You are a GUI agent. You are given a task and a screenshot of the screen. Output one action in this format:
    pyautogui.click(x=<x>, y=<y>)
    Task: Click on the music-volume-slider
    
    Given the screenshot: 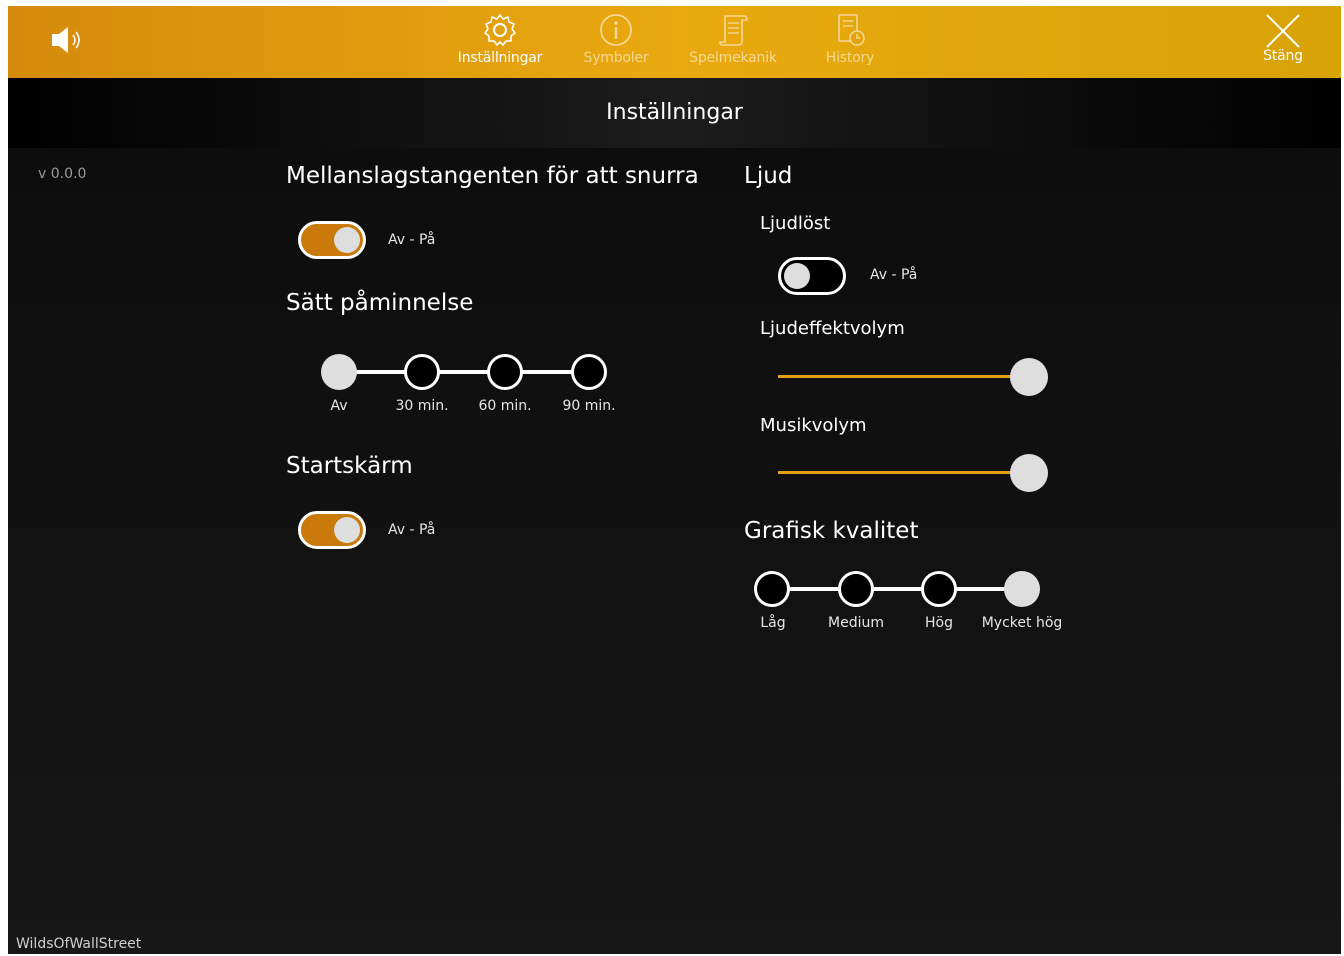 What is the action you would take?
    pyautogui.click(x=913, y=473)
    